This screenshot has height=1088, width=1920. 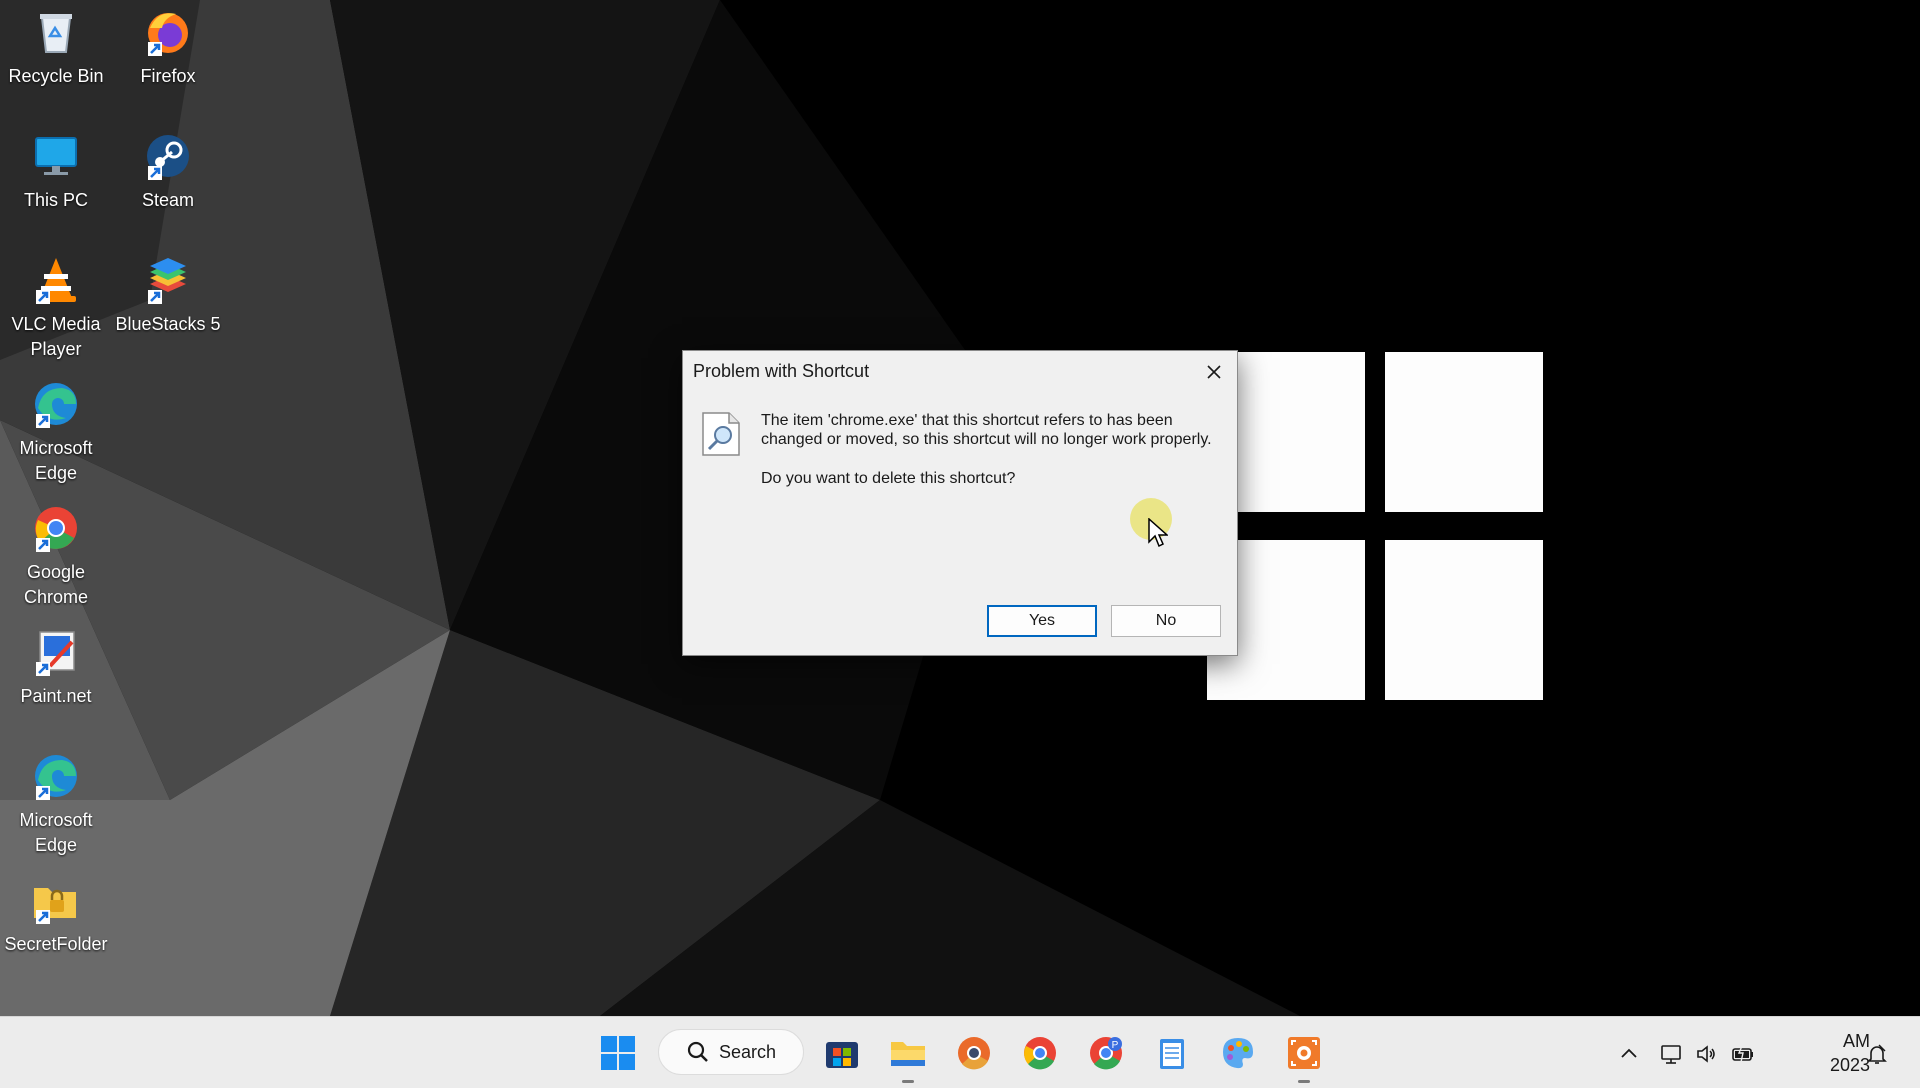 I want to click on desktop-icon-label: Firefox, so click(x=168, y=76).